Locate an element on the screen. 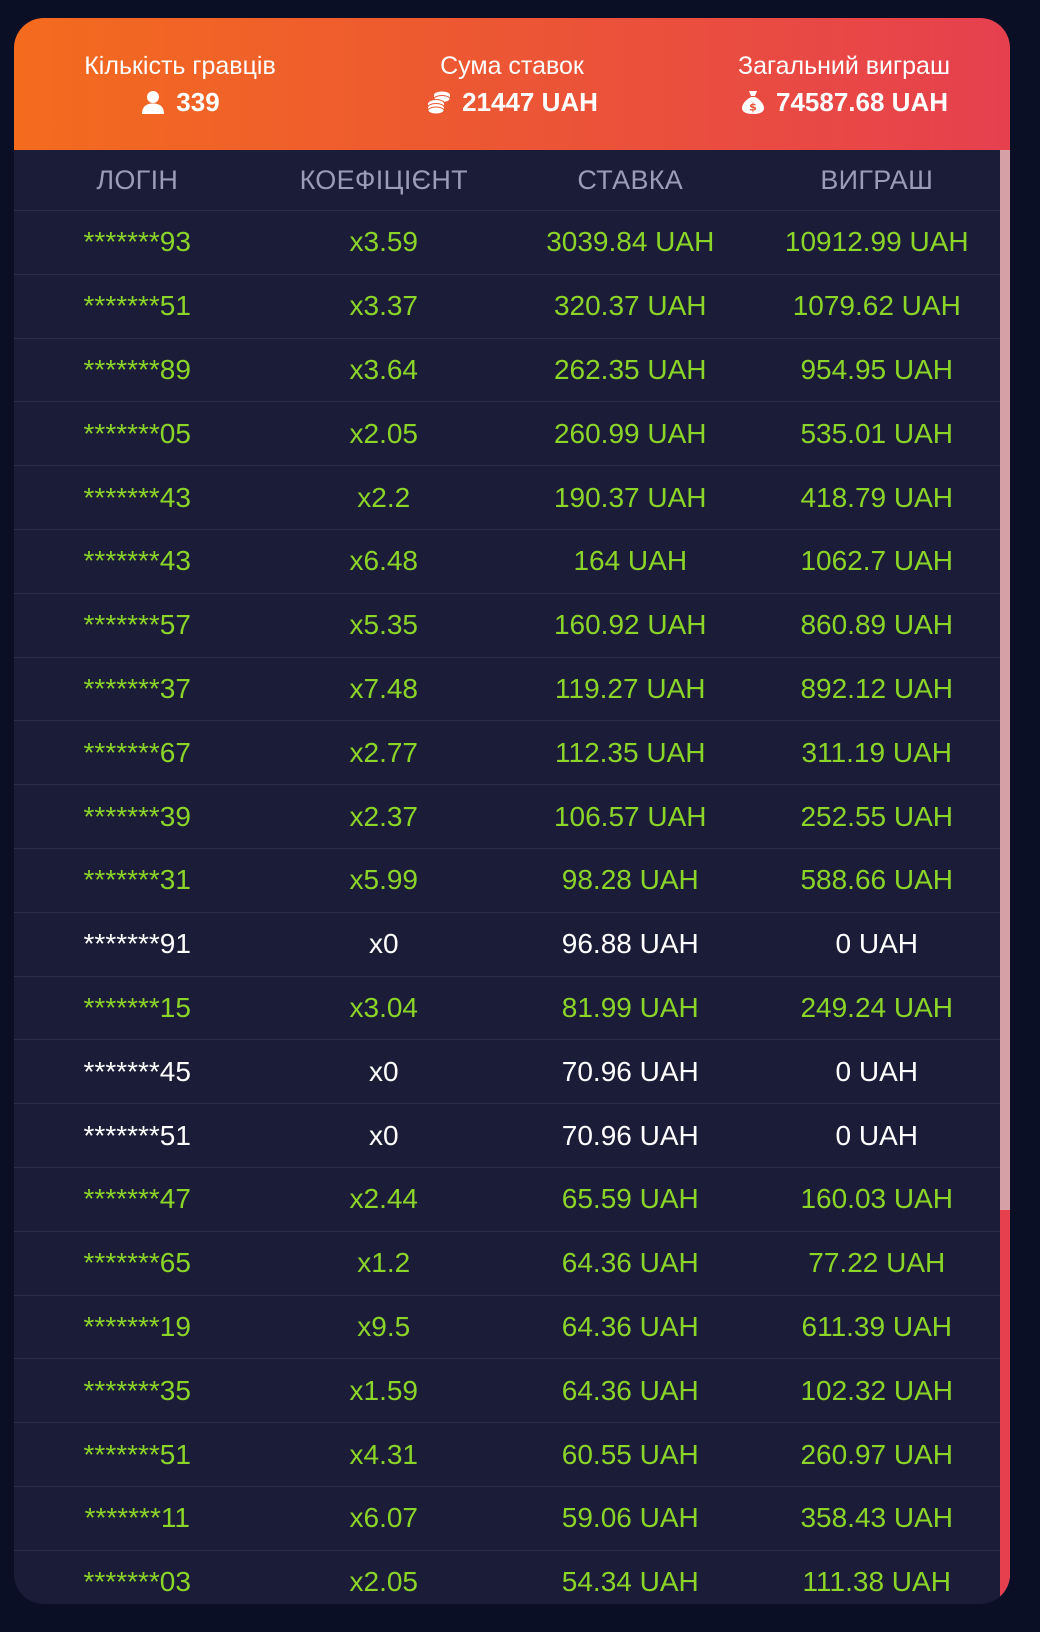 The height and width of the screenshot is (1632, 1040). coefficient-cell: x1.59 is located at coordinates (384, 1390).